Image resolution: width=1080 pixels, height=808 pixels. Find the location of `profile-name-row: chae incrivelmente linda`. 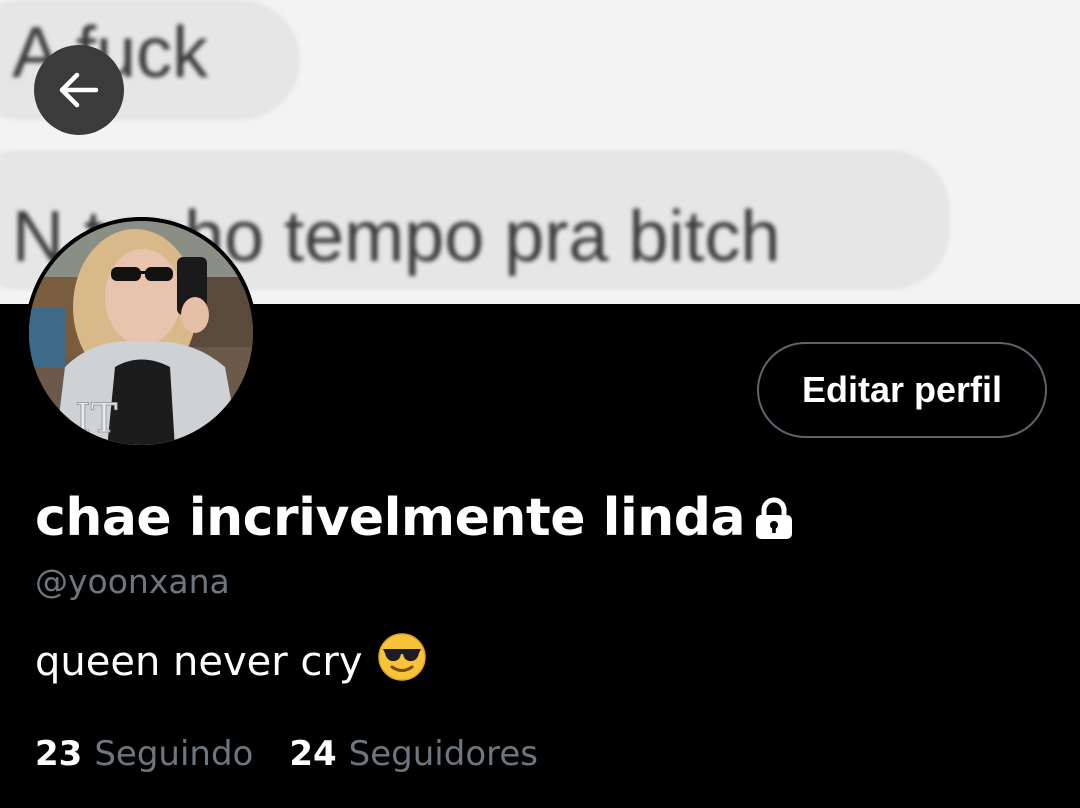

profile-name-row: chae incrivelmente linda is located at coordinates (415, 518).